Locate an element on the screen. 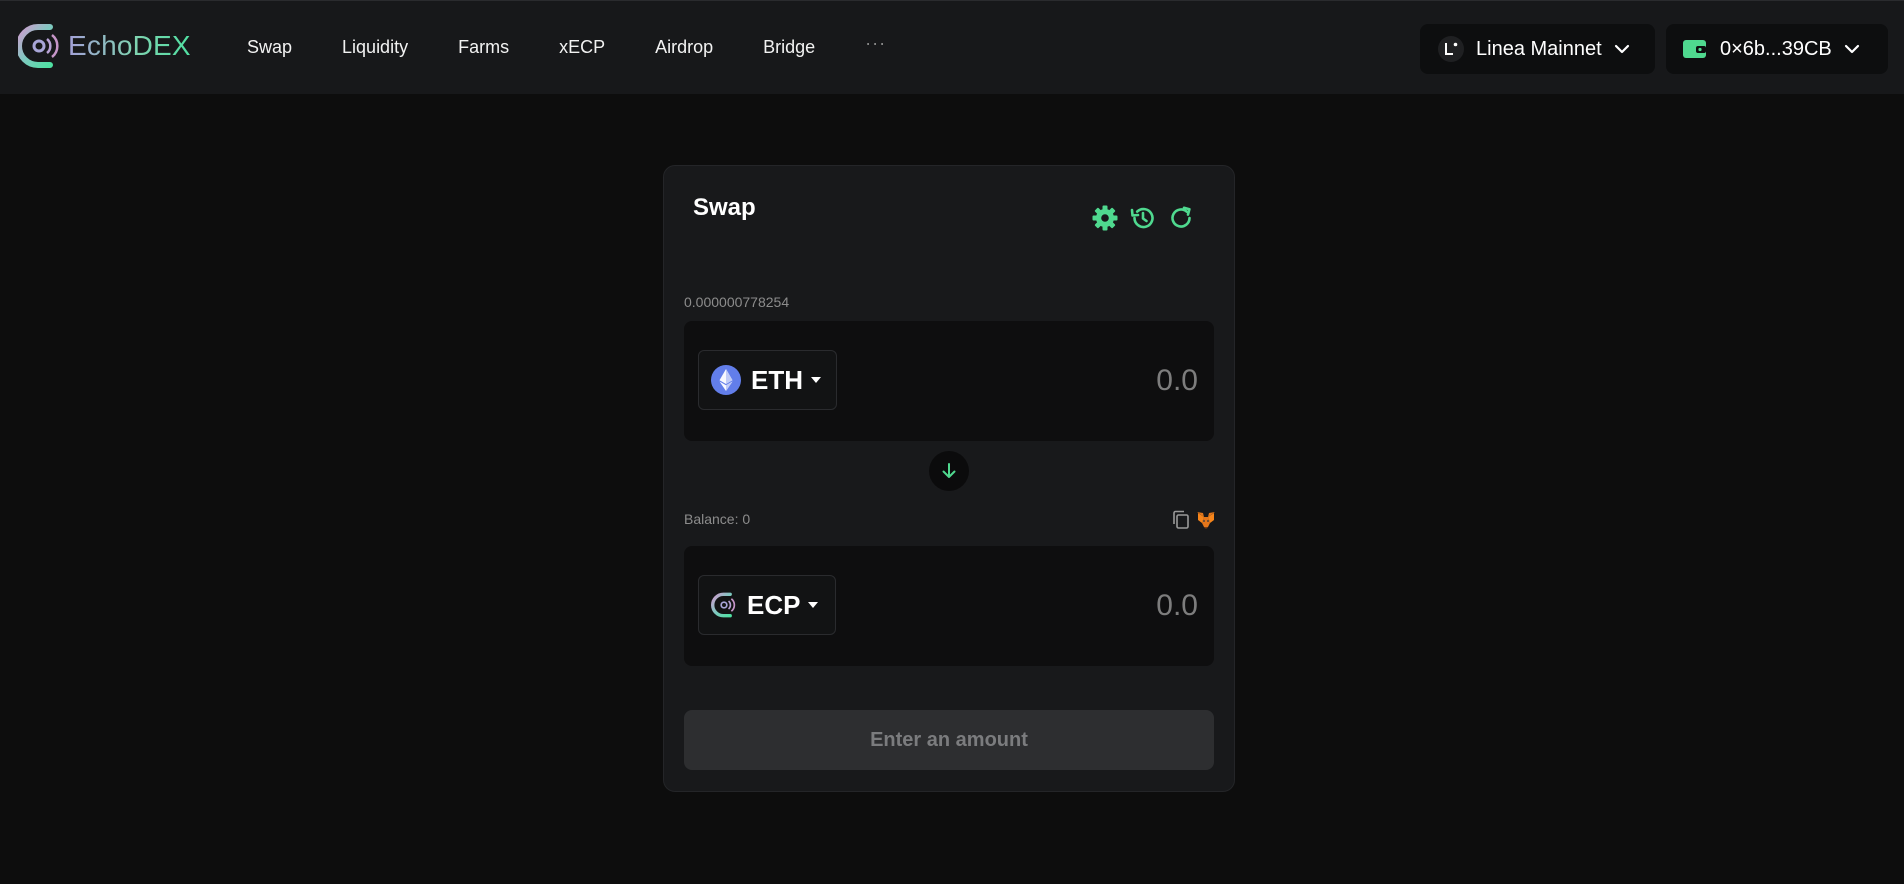  ecp-icon is located at coordinates (724, 605).